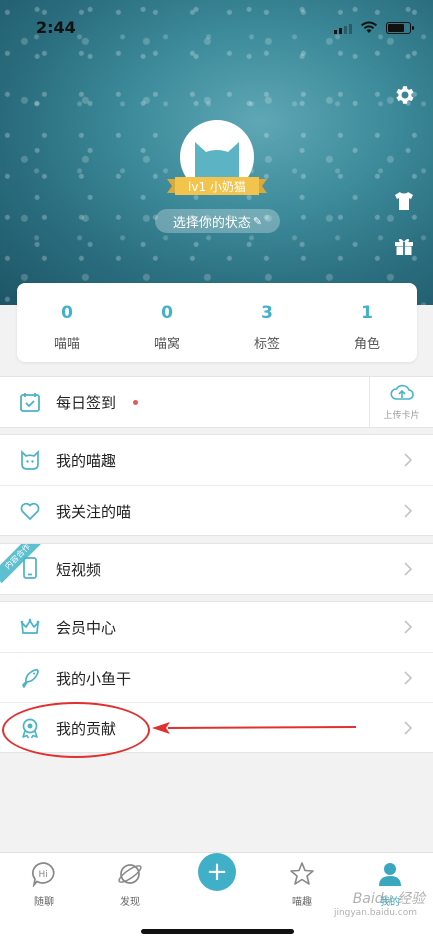  I want to click on battery-icon, so click(400, 28).